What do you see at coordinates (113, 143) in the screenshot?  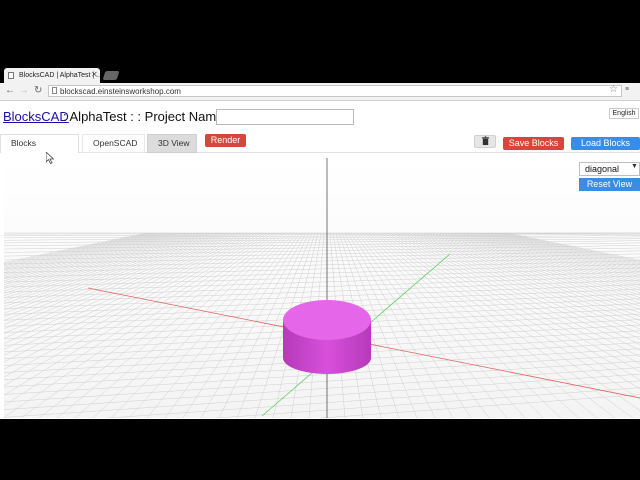 I see `tab-openscad: OpenSCAD` at bounding box center [113, 143].